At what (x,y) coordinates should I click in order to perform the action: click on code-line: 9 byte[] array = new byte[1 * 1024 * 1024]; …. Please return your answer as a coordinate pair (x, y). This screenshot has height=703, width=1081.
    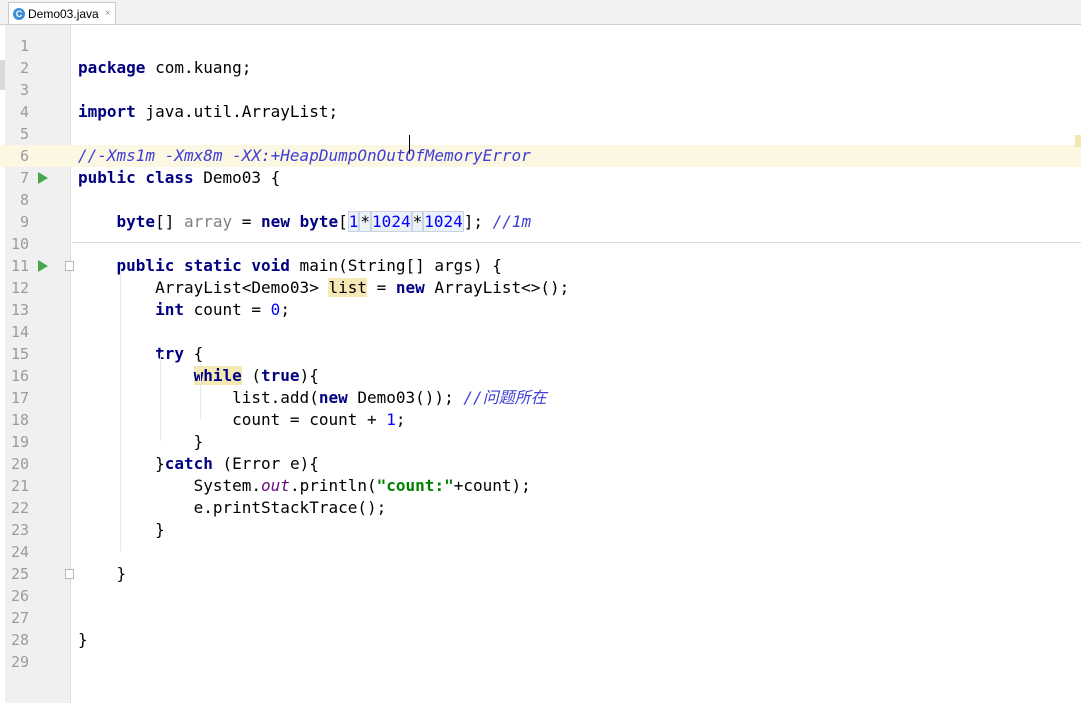
    Looking at the image, I should click on (540, 222).